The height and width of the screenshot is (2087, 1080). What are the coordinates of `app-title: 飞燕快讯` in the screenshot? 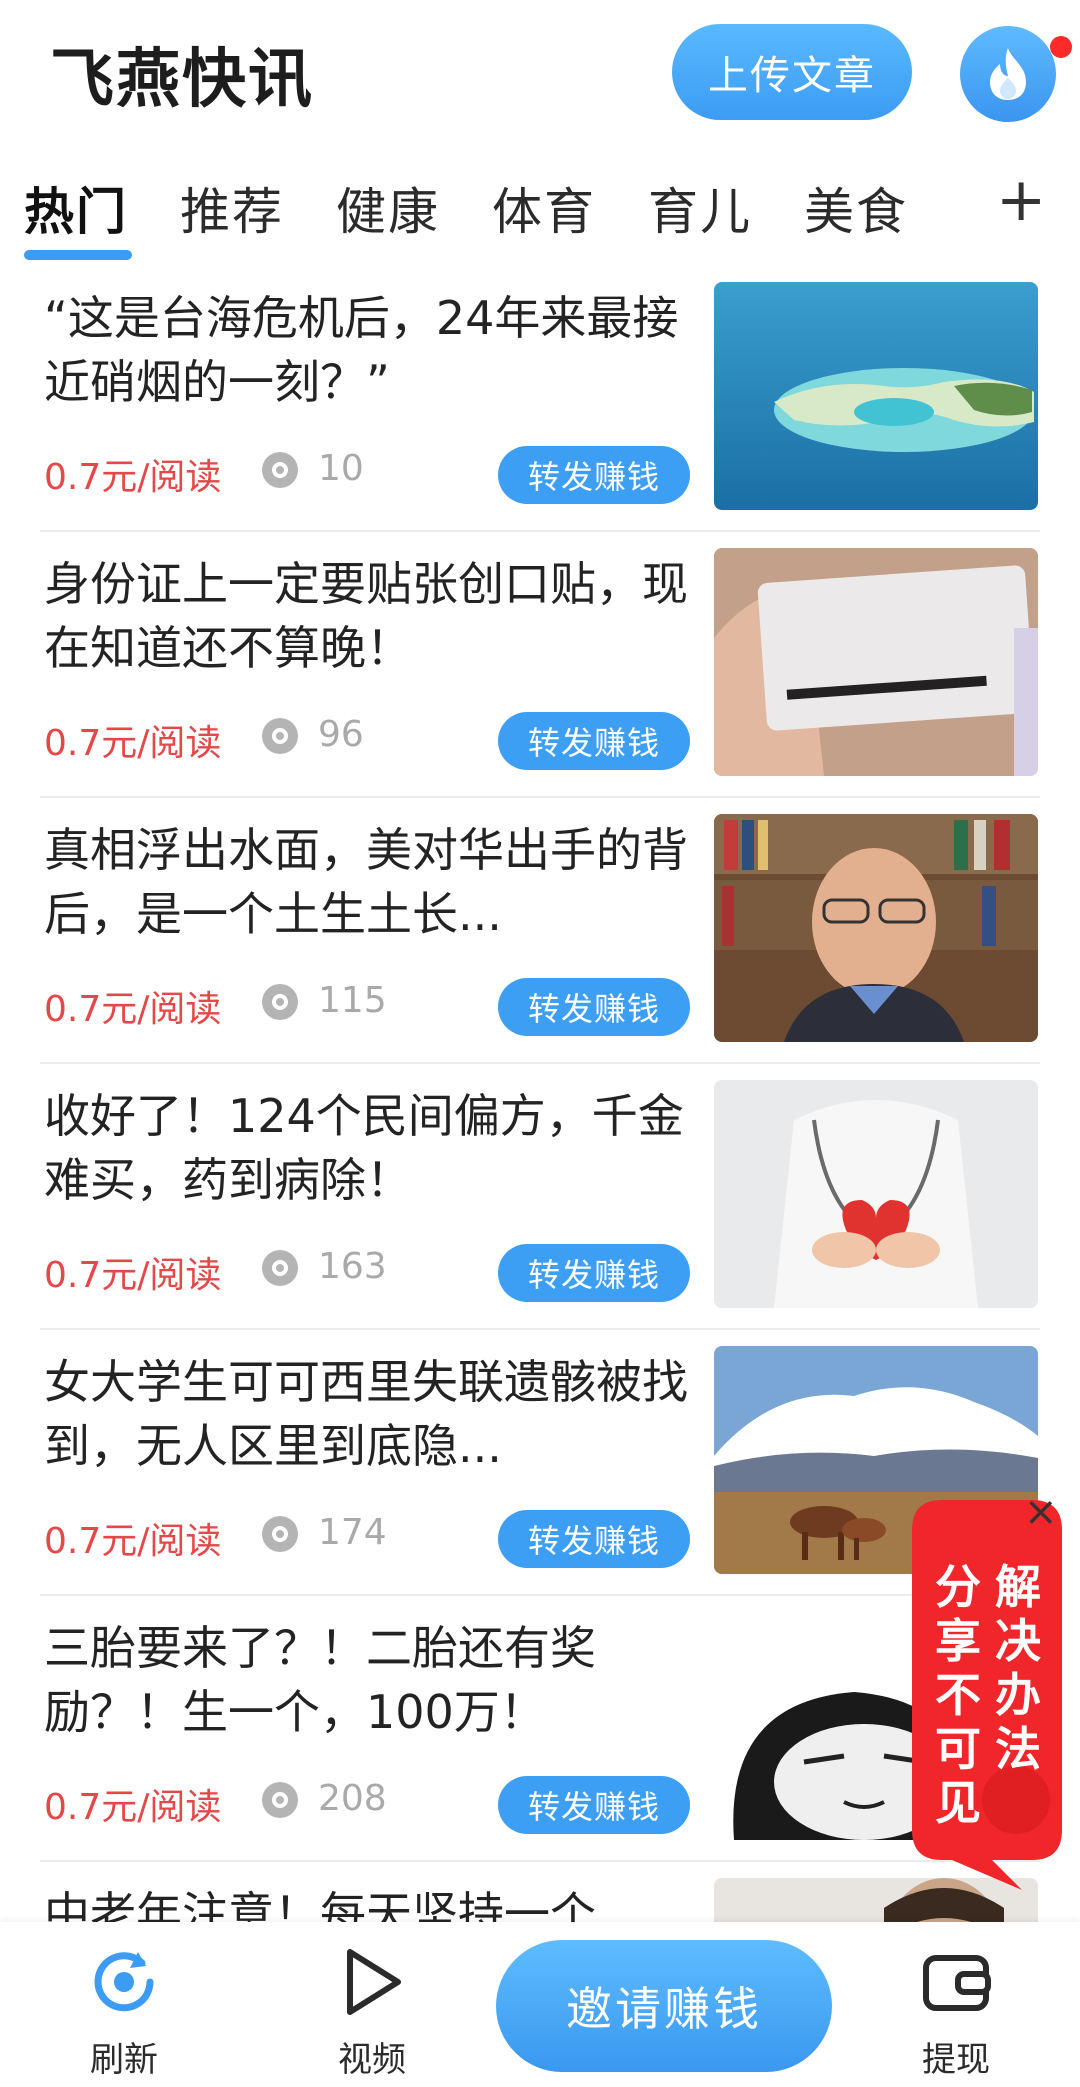 It's located at (182, 80).